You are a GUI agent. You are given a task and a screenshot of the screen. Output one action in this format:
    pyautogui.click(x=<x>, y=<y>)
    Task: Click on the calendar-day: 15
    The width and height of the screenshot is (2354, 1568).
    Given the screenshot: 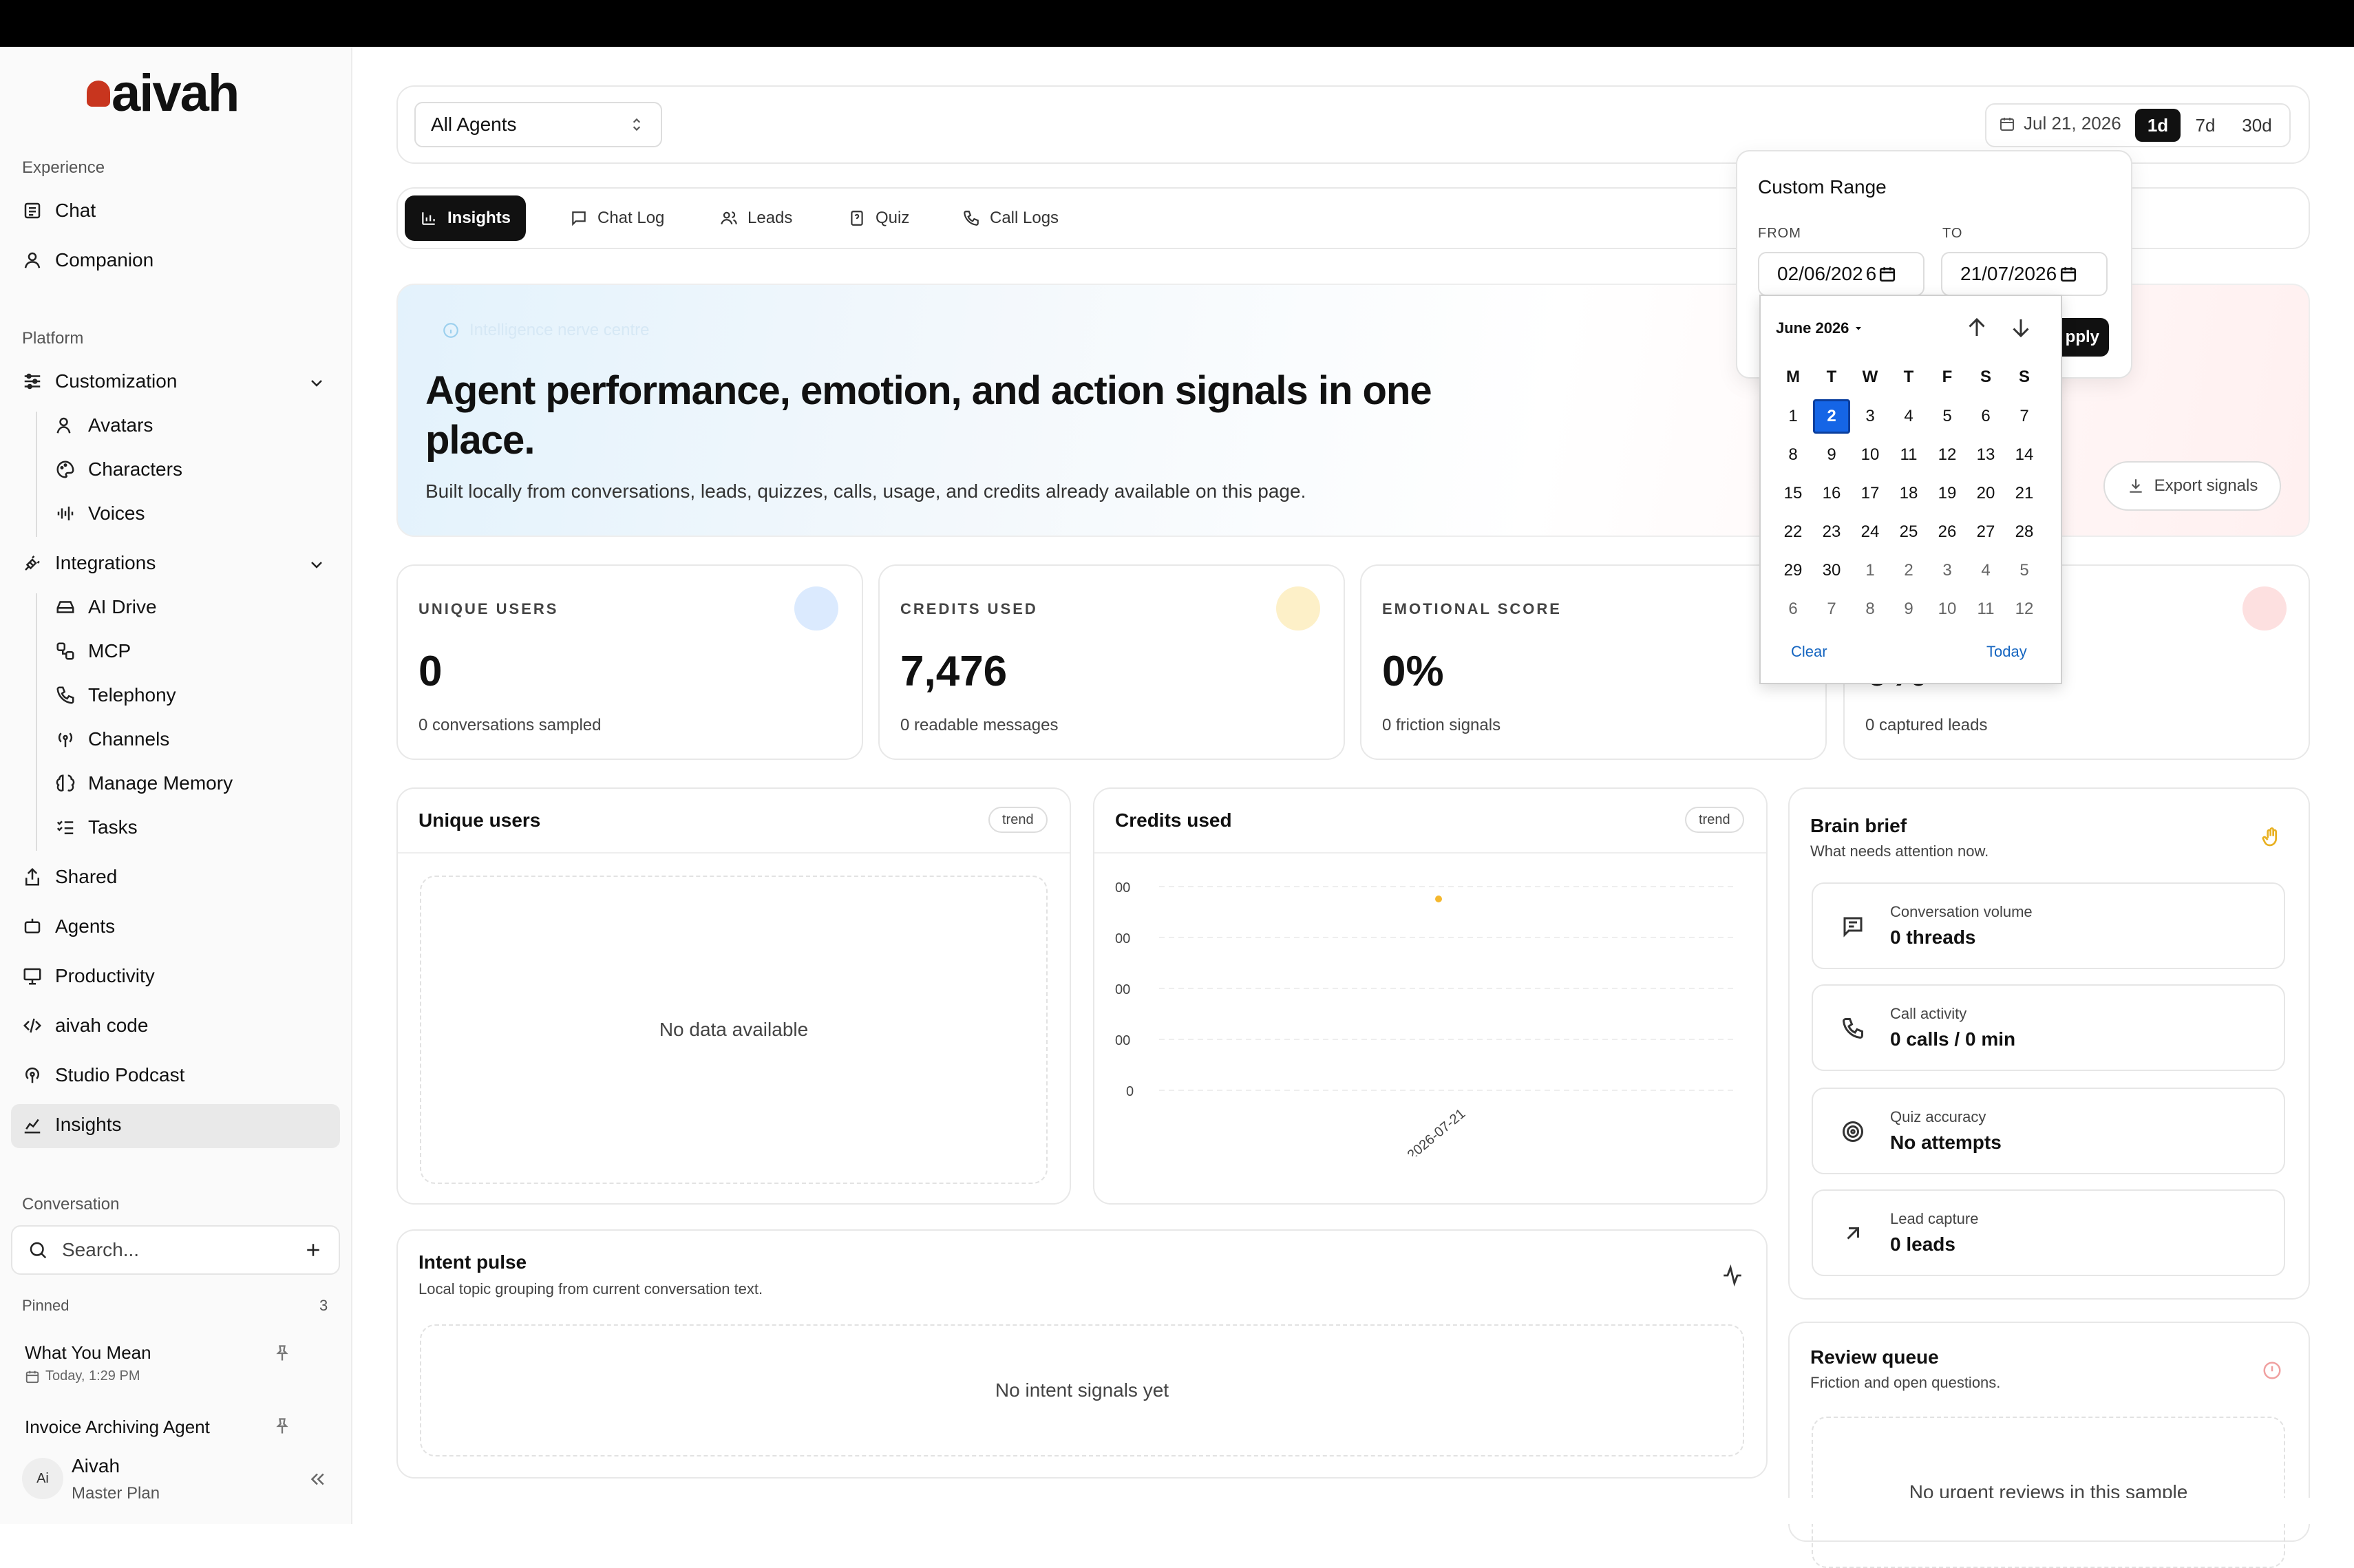 What is the action you would take?
    pyautogui.click(x=1793, y=493)
    